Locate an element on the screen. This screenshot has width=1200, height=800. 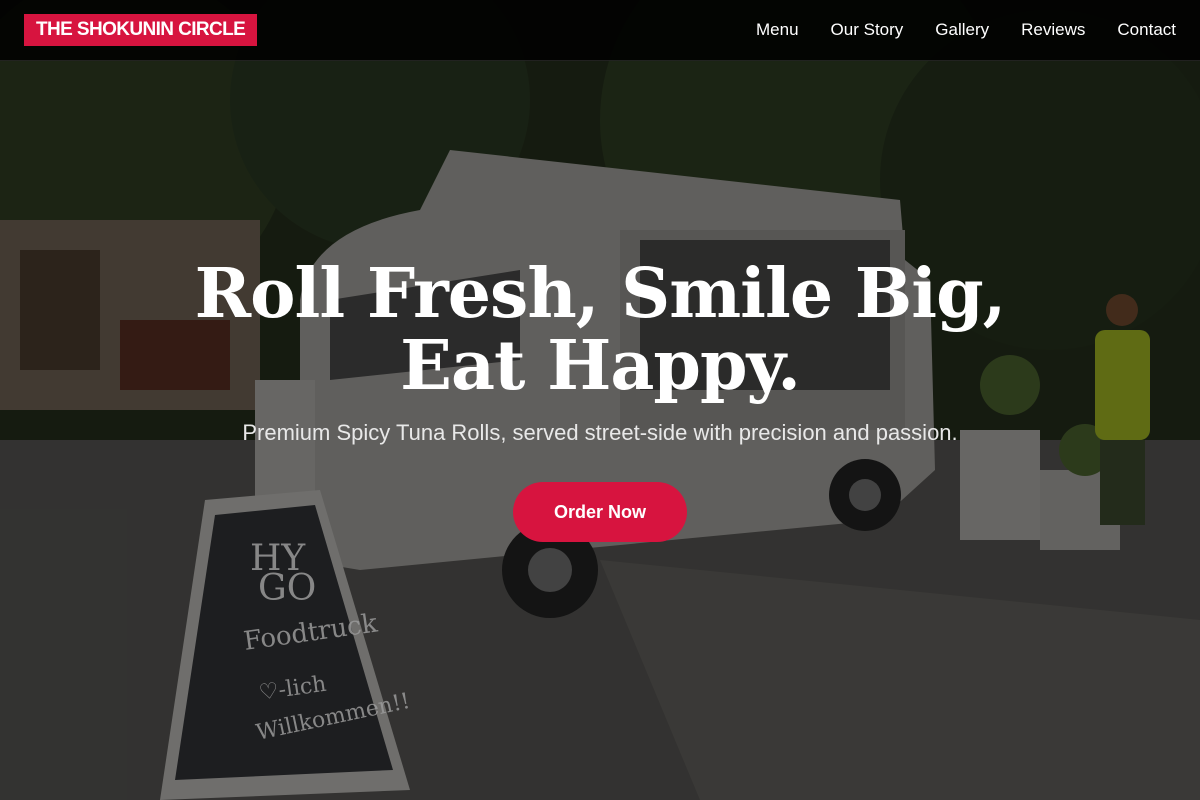
sign-text-foodtruck: Foodtruck is located at coordinates (311, 632).